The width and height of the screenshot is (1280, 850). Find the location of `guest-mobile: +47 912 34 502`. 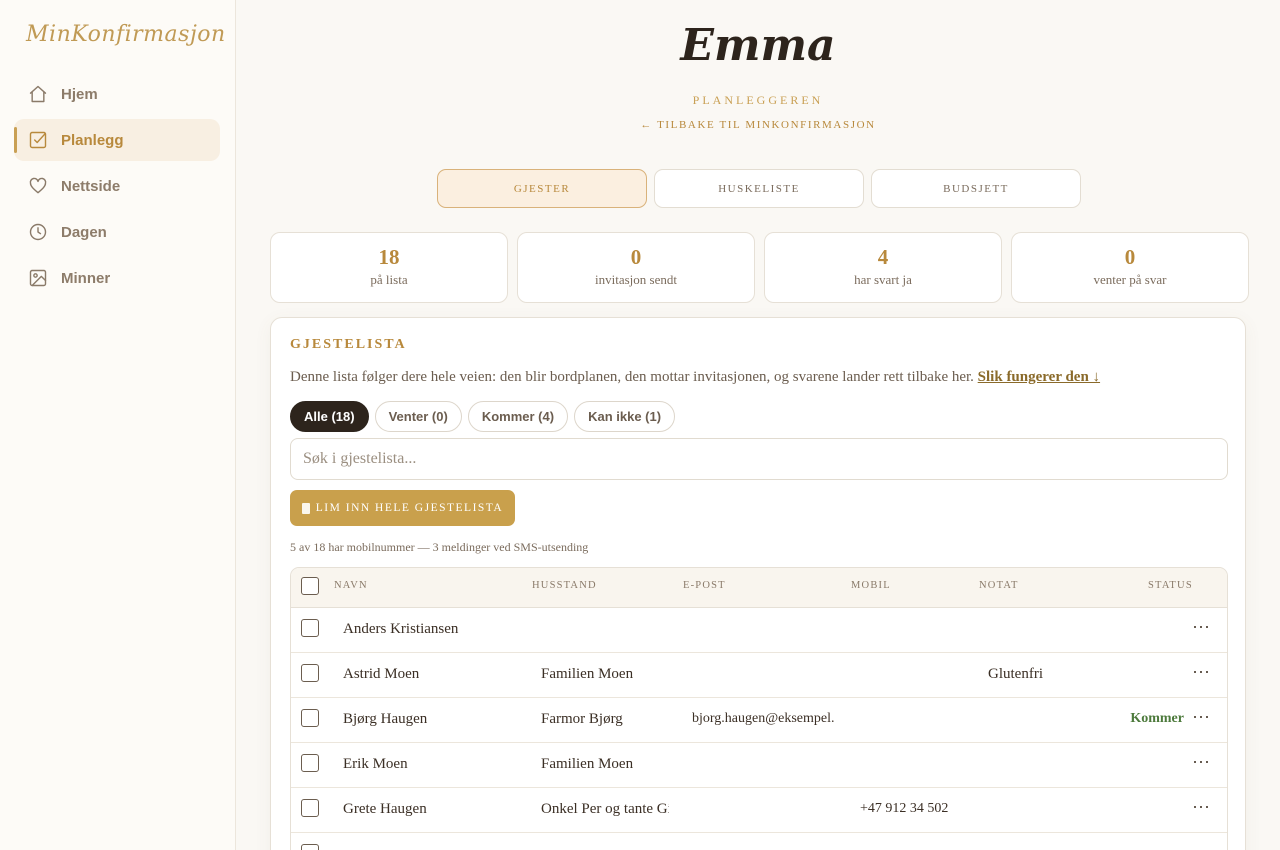

guest-mobile: +47 912 34 502 is located at coordinates (904, 808).